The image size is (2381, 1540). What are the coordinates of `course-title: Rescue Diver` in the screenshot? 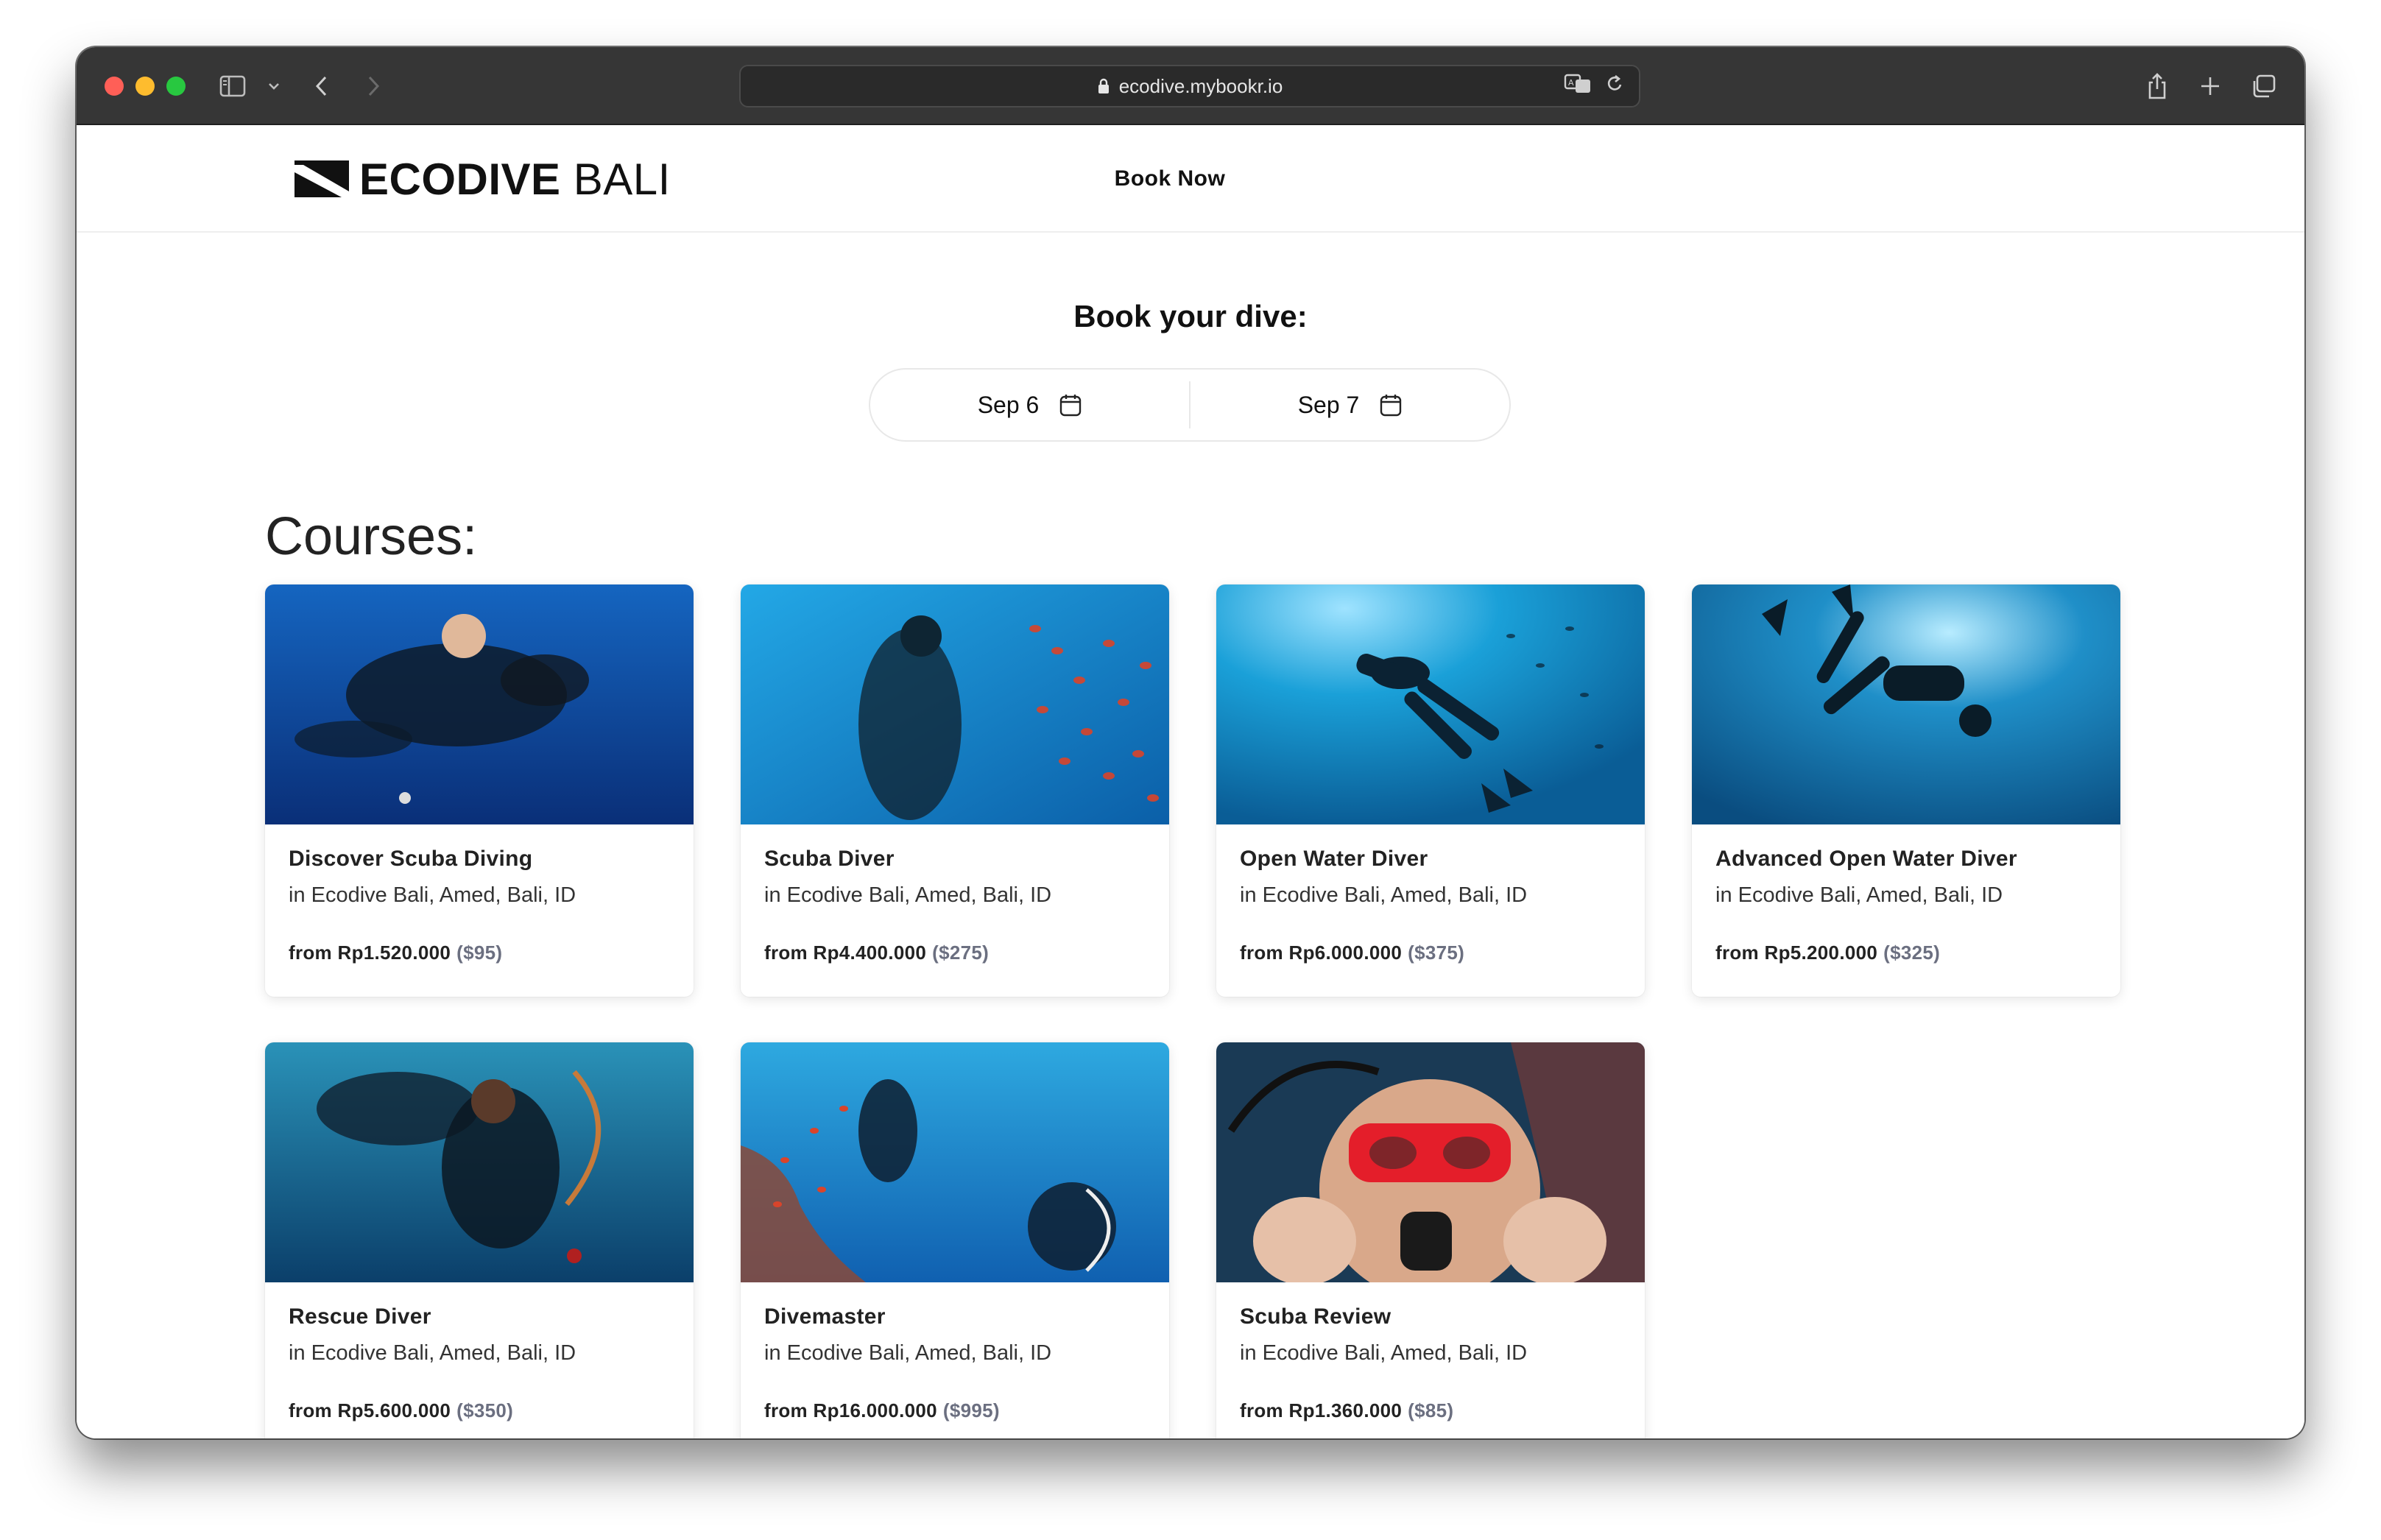 It's located at (360, 1316).